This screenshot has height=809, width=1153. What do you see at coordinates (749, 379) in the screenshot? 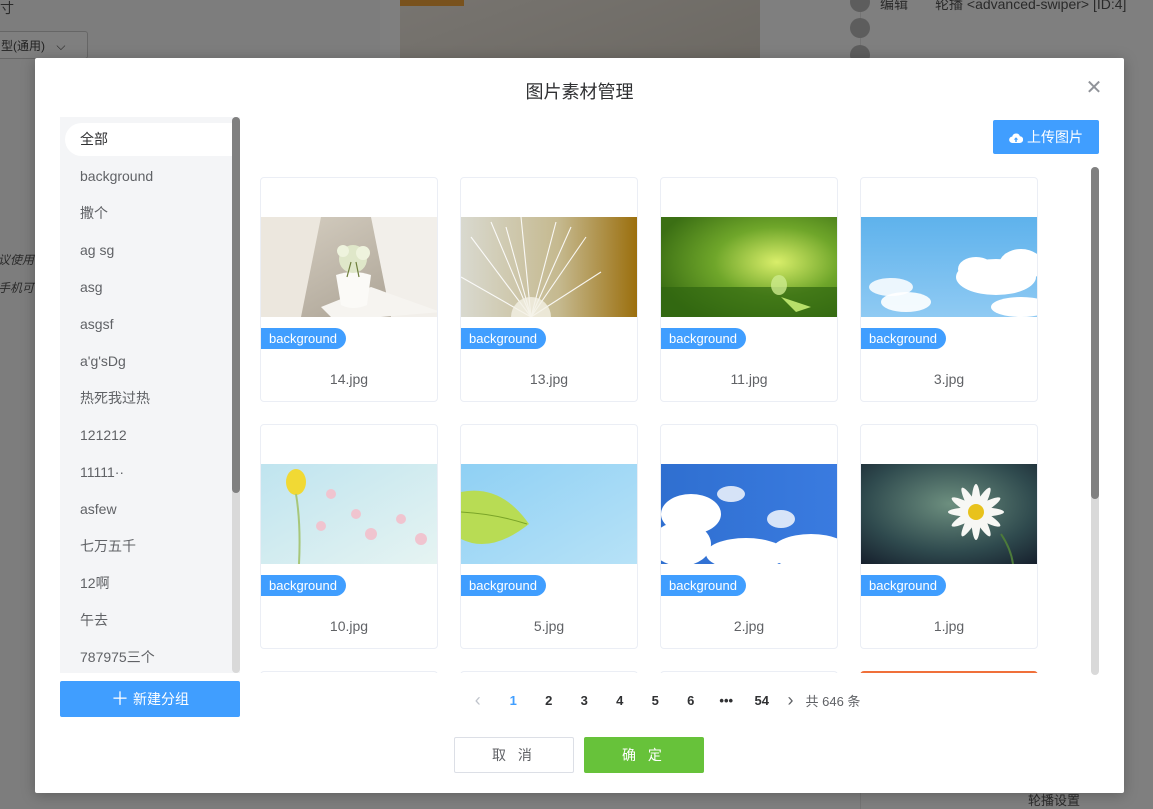
I see `image-filename: 11.jpg` at bounding box center [749, 379].